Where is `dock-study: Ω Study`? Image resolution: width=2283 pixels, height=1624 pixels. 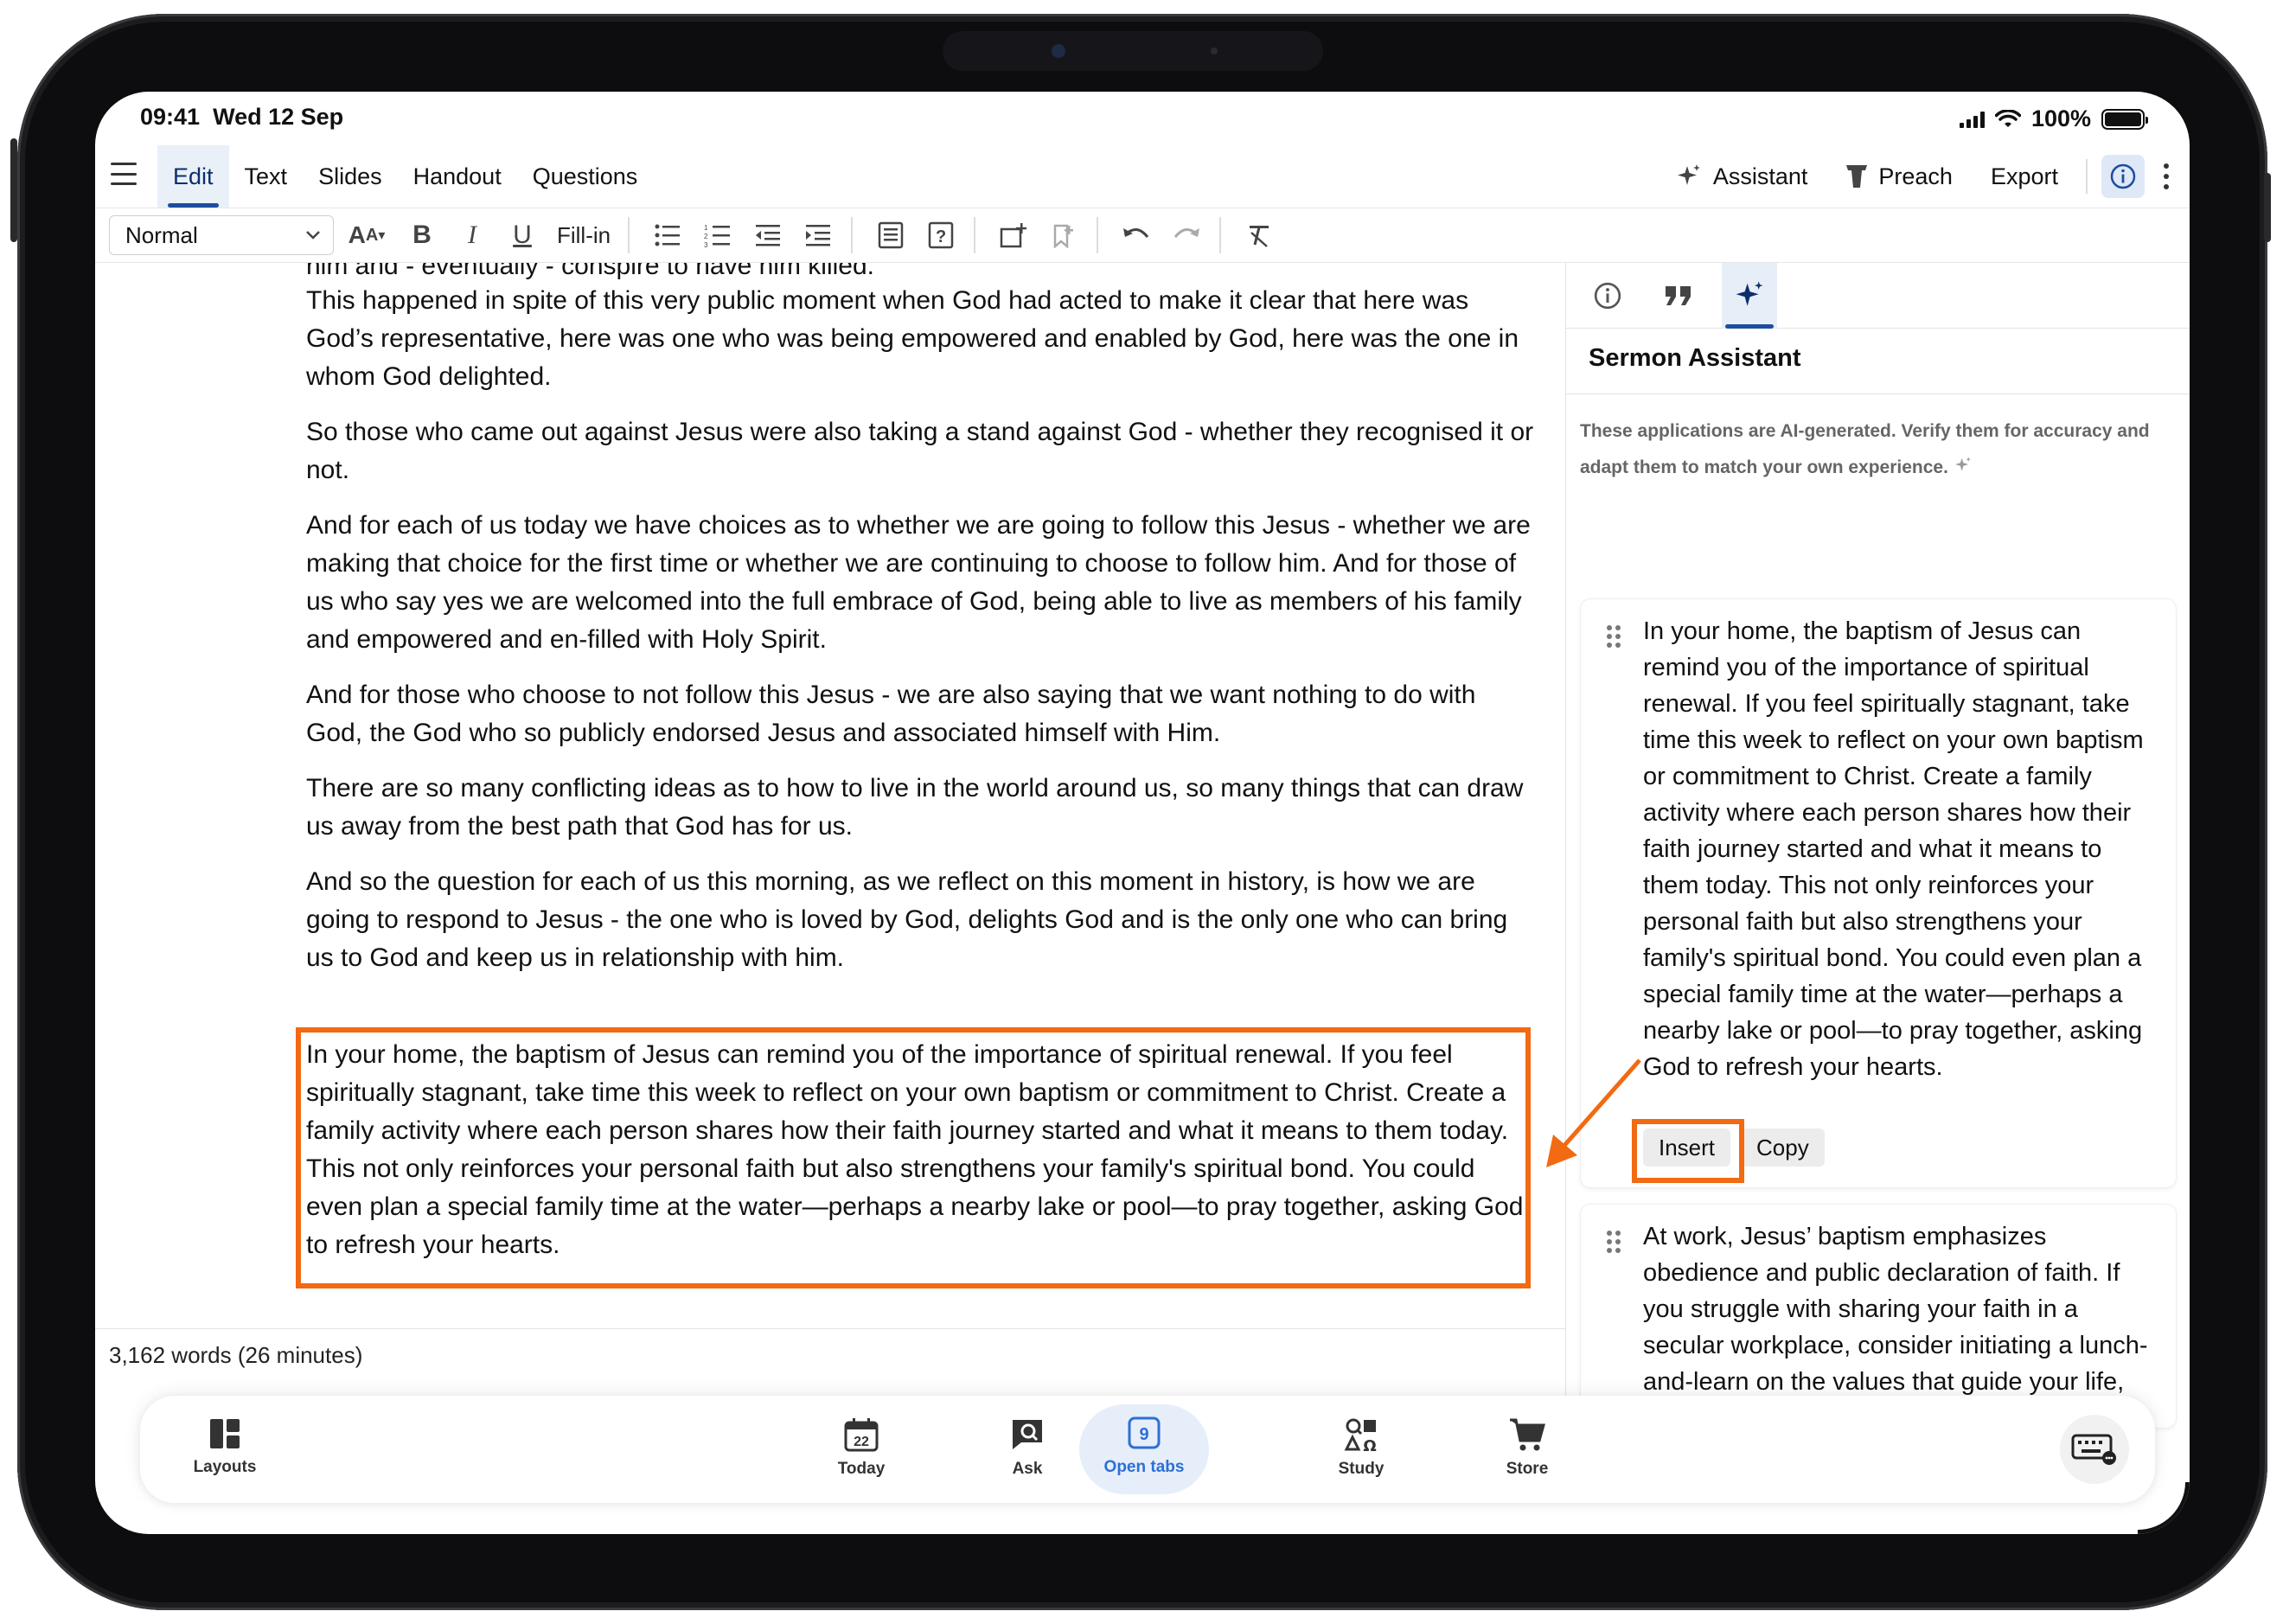
dock-study: Ω Study is located at coordinates (1361, 1447).